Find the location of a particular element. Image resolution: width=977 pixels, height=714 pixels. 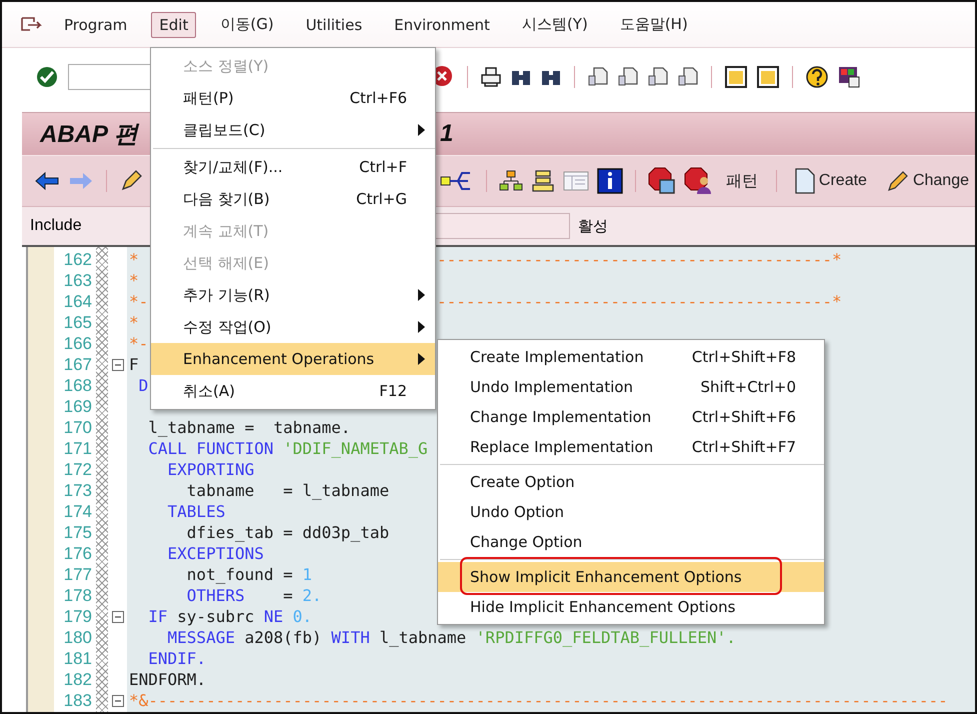

line-number: 177 is located at coordinates (77, 574).